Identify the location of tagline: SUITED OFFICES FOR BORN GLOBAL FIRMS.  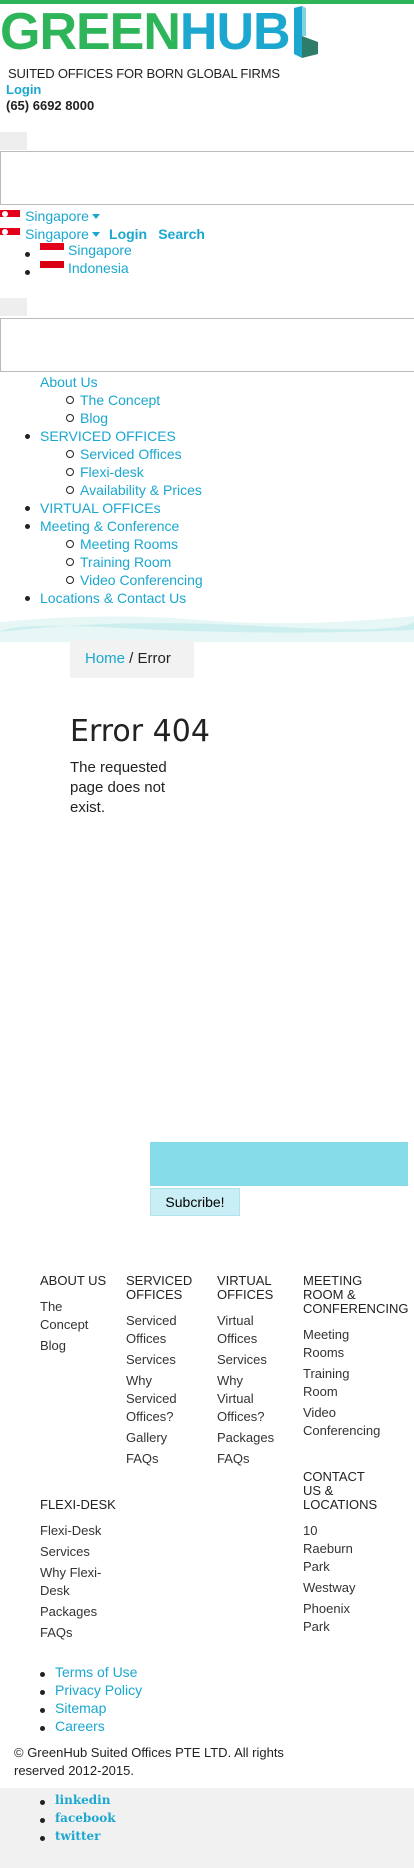
(144, 73).